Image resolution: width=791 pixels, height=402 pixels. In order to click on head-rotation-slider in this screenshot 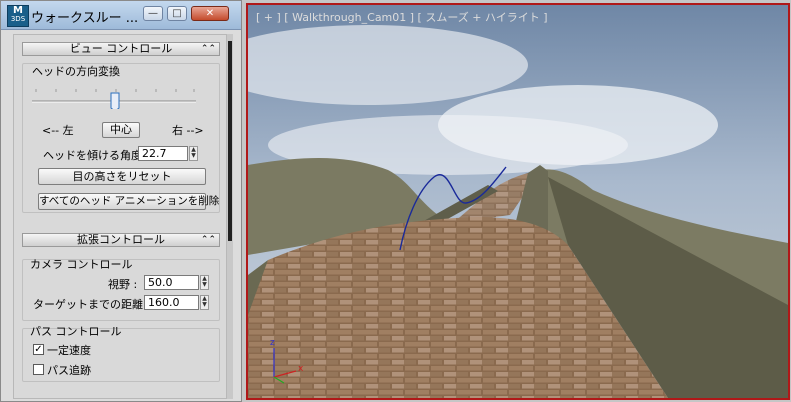, I will do `click(115, 97)`.